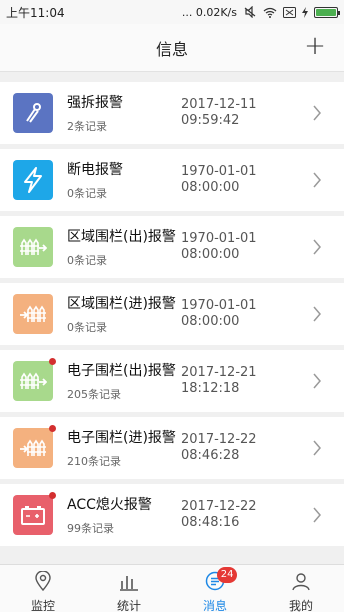 The height and width of the screenshot is (612, 344). I want to click on alert-count: 210条记录, so click(94, 461).